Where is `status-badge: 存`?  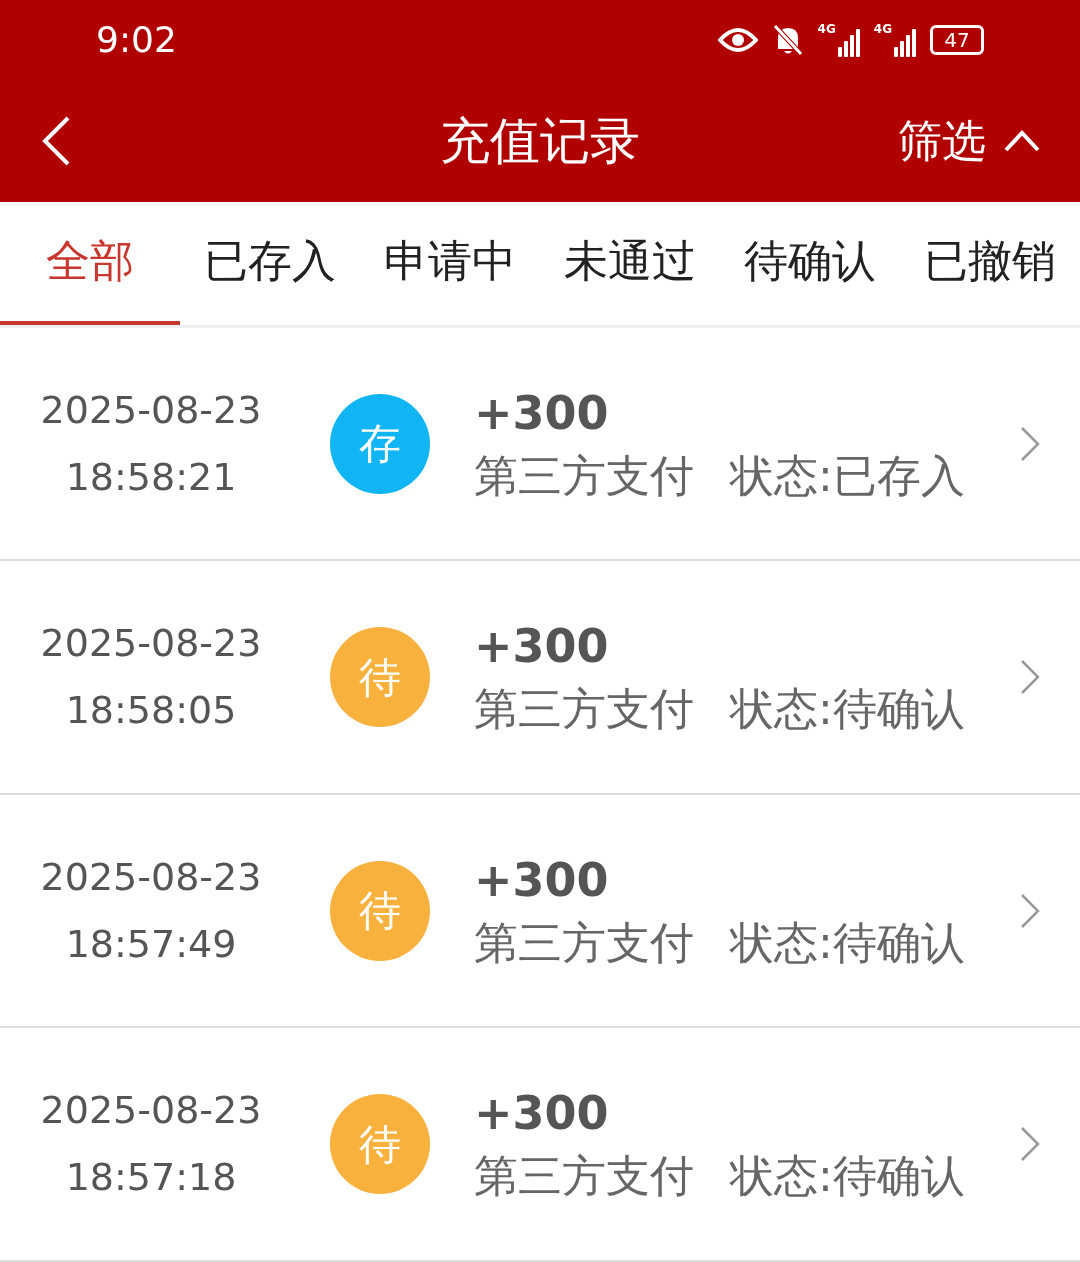 status-badge: 存 is located at coordinates (380, 443).